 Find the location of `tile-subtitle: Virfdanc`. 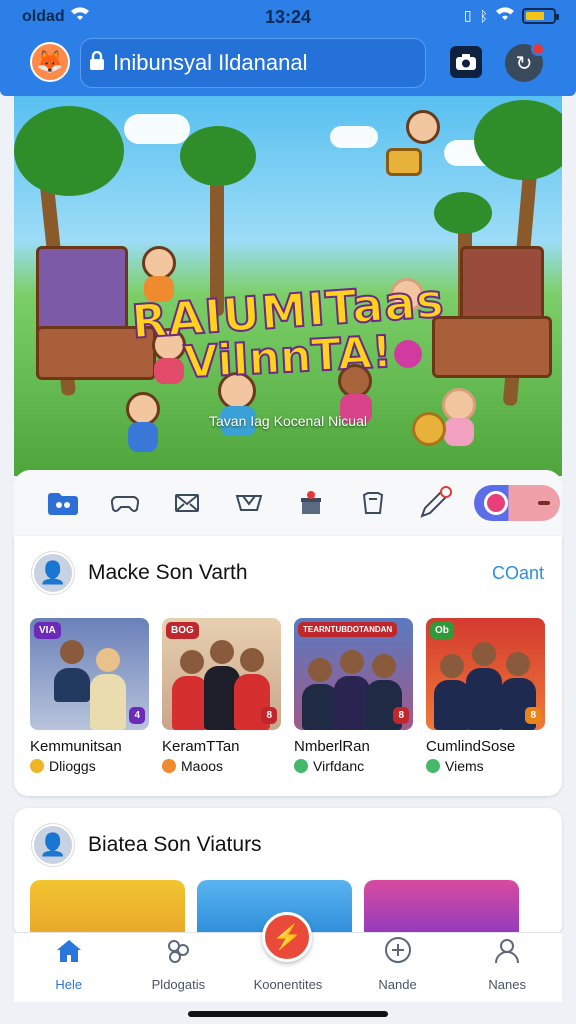

tile-subtitle: Virfdanc is located at coordinates (339, 766).